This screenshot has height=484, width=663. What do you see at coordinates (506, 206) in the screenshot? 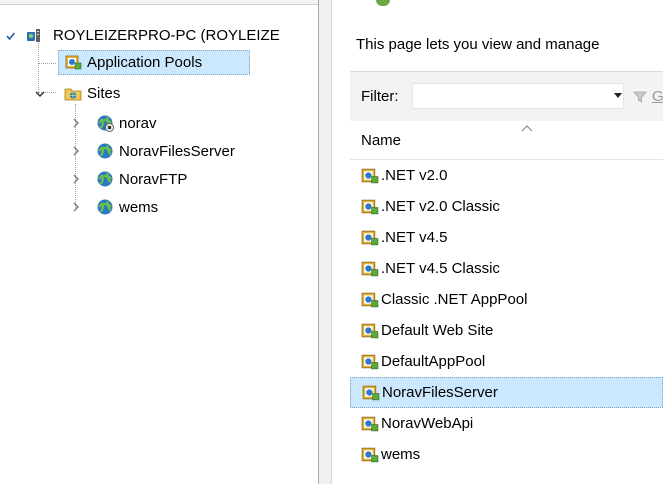
I see `app-pool-row: .NET v2.0 Classic` at bounding box center [506, 206].